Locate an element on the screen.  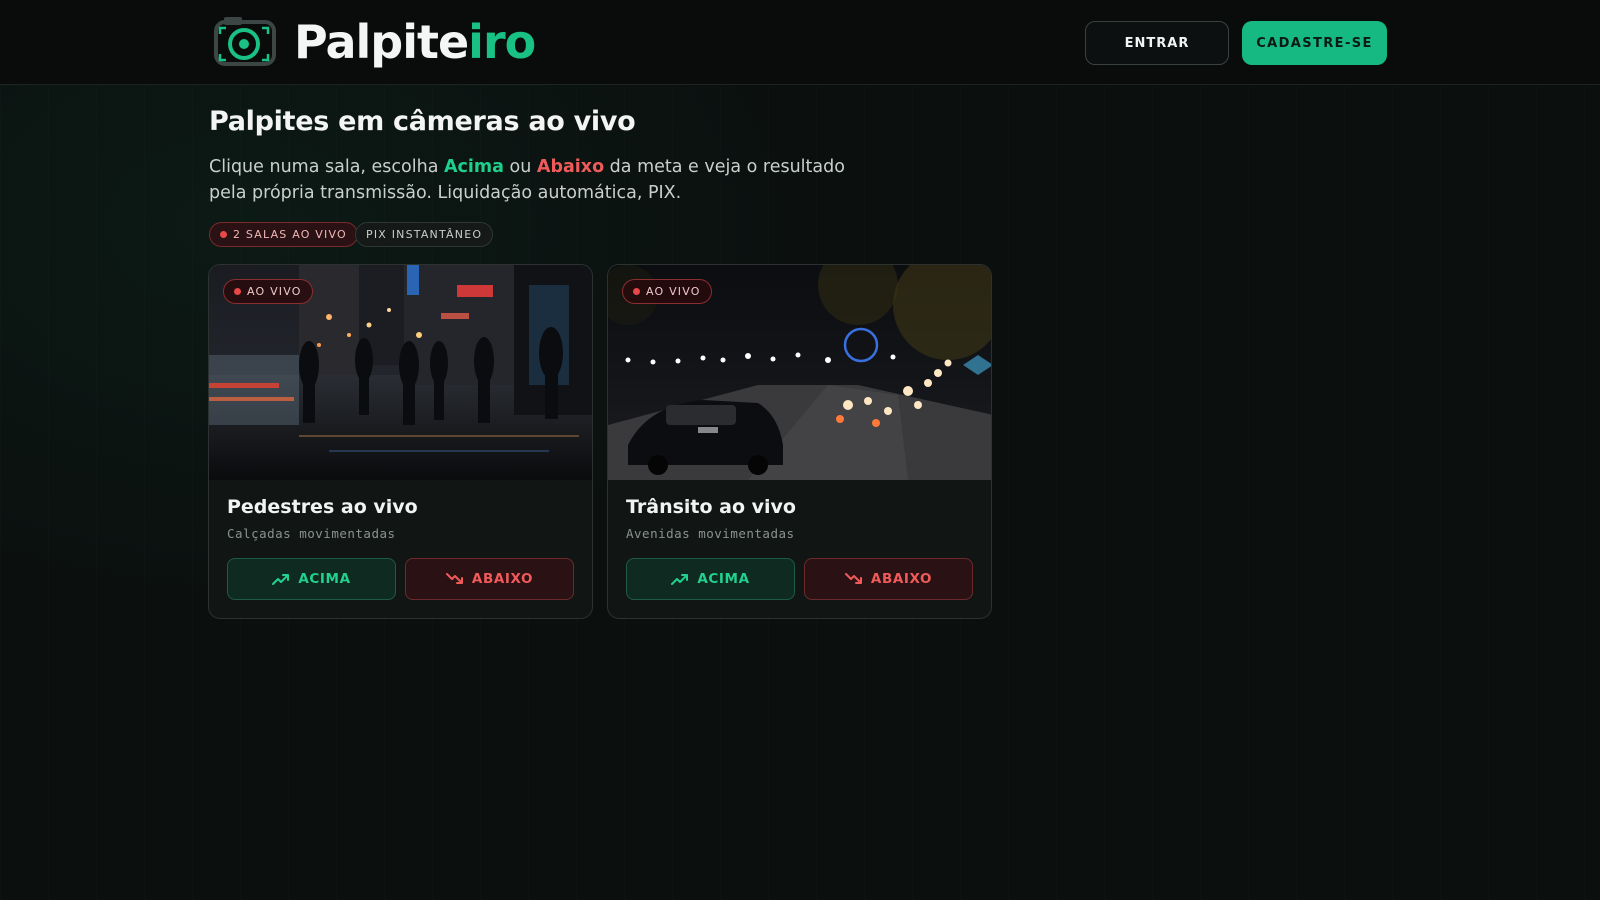
login-button: ENTRAR is located at coordinates (1157, 43).